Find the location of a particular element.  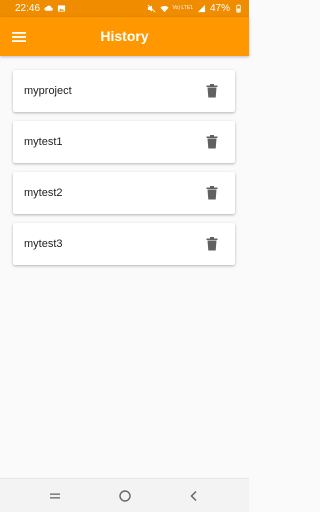

history-item-label: mytest2 is located at coordinates (43, 193).